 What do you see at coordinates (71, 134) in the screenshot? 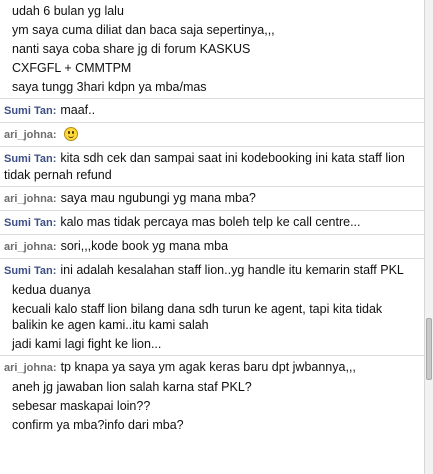
I see `smiley-icon` at bounding box center [71, 134].